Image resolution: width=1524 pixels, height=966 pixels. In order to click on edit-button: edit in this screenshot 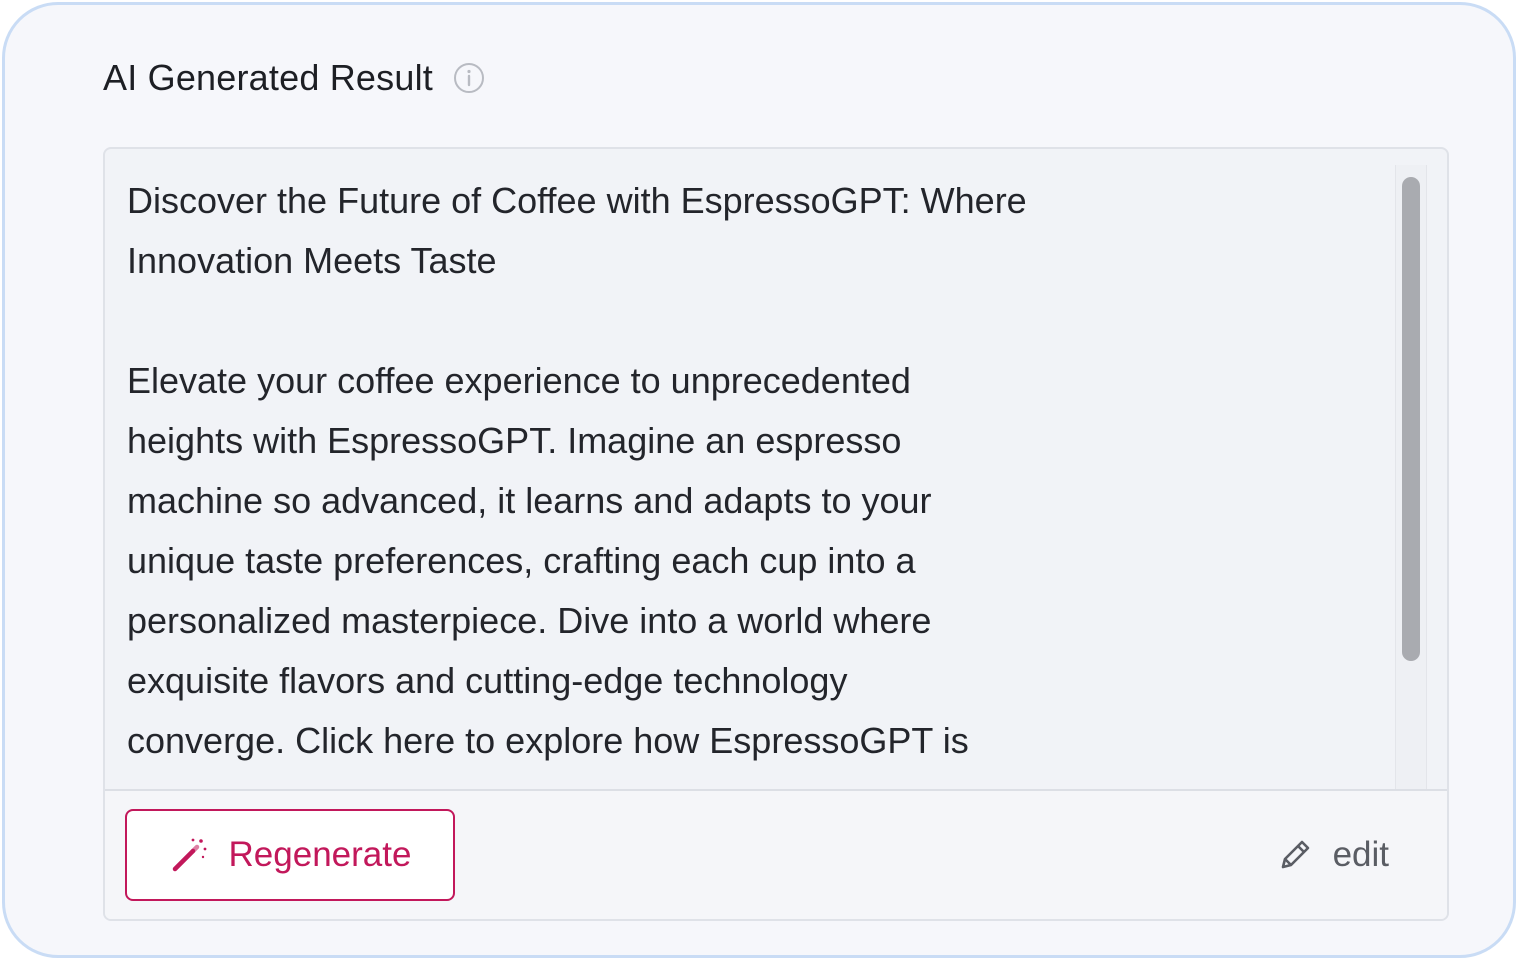, I will do `click(1332, 855)`.